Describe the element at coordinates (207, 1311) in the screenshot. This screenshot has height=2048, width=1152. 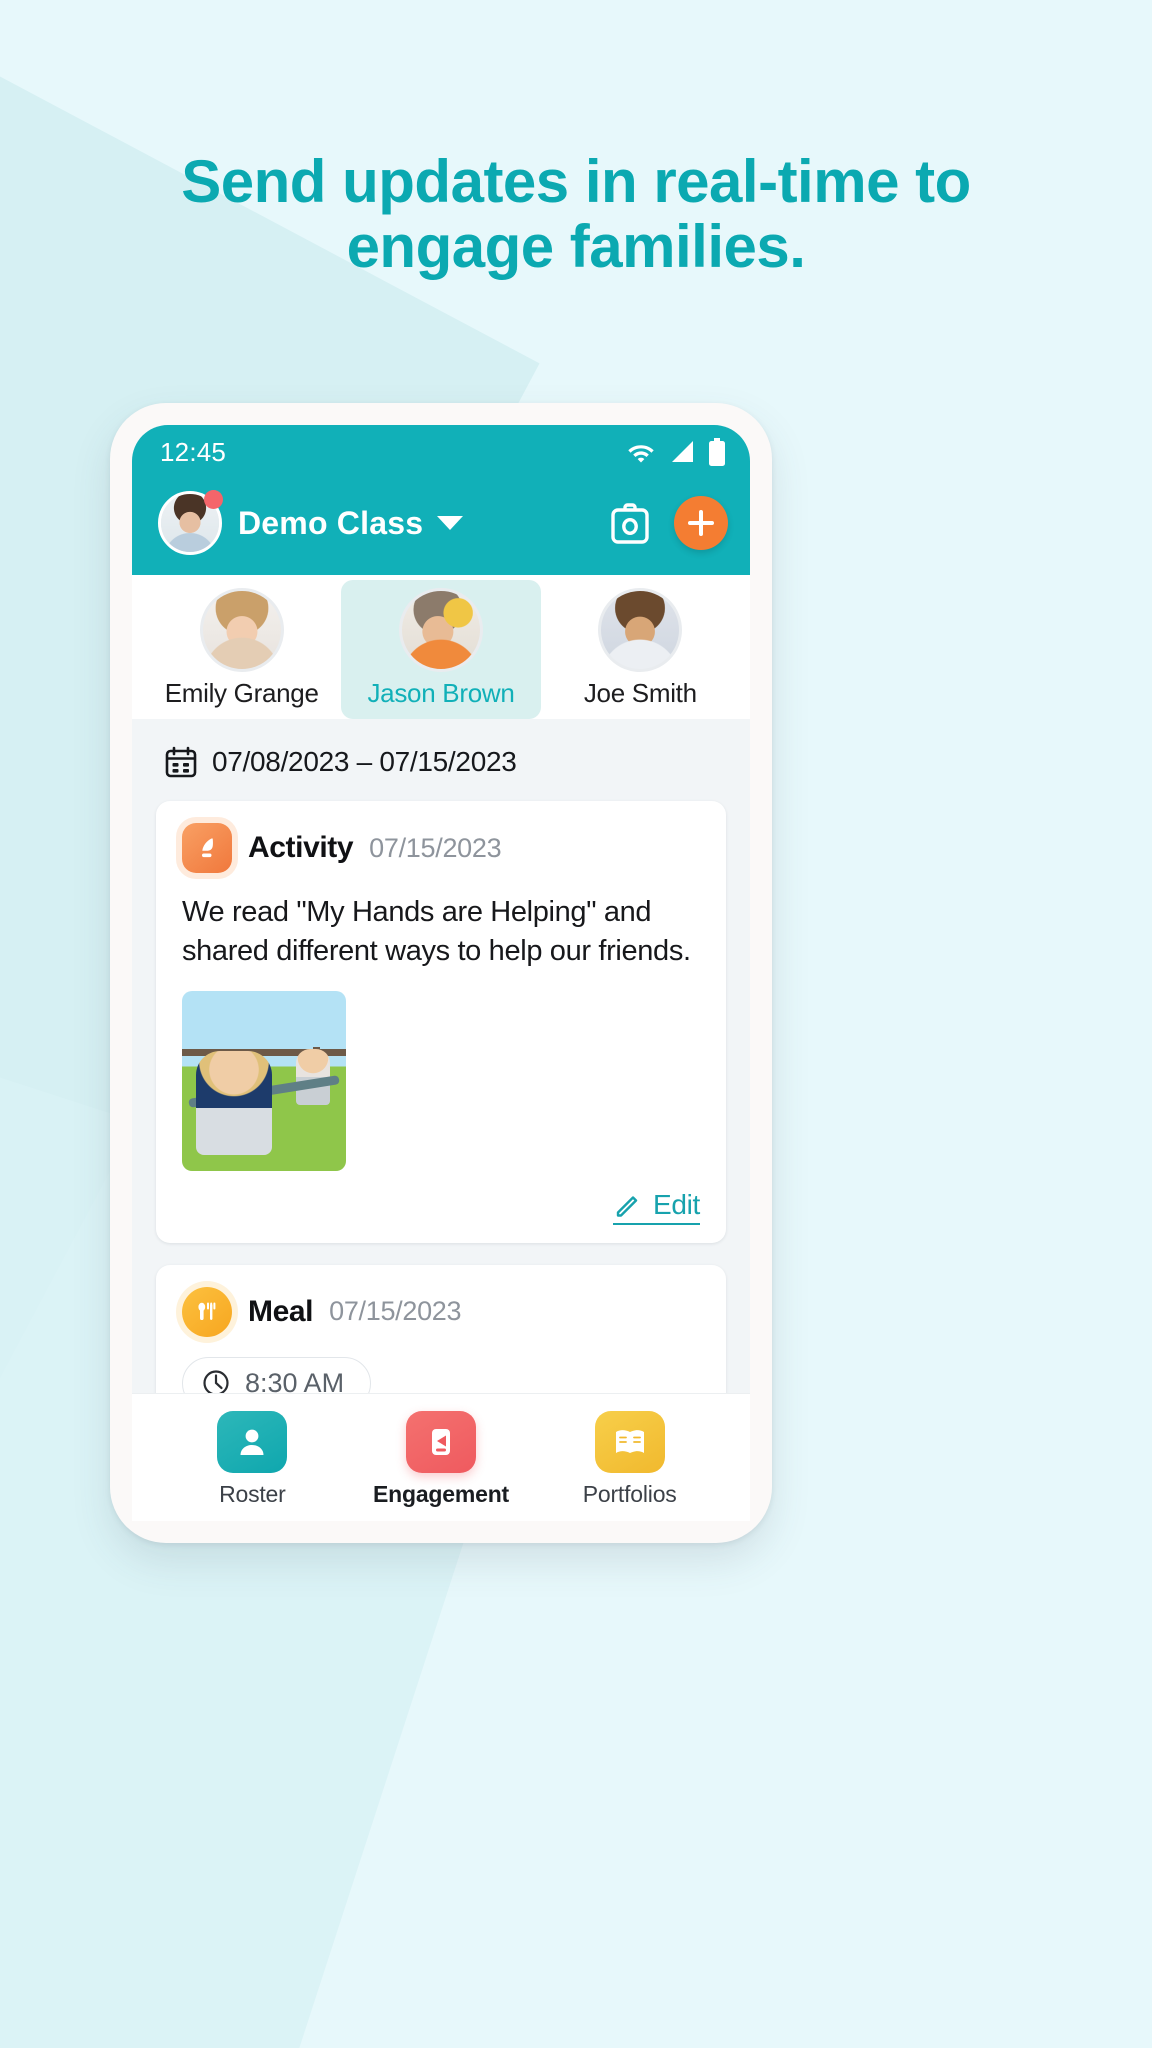
I see `meal-icon` at that location.